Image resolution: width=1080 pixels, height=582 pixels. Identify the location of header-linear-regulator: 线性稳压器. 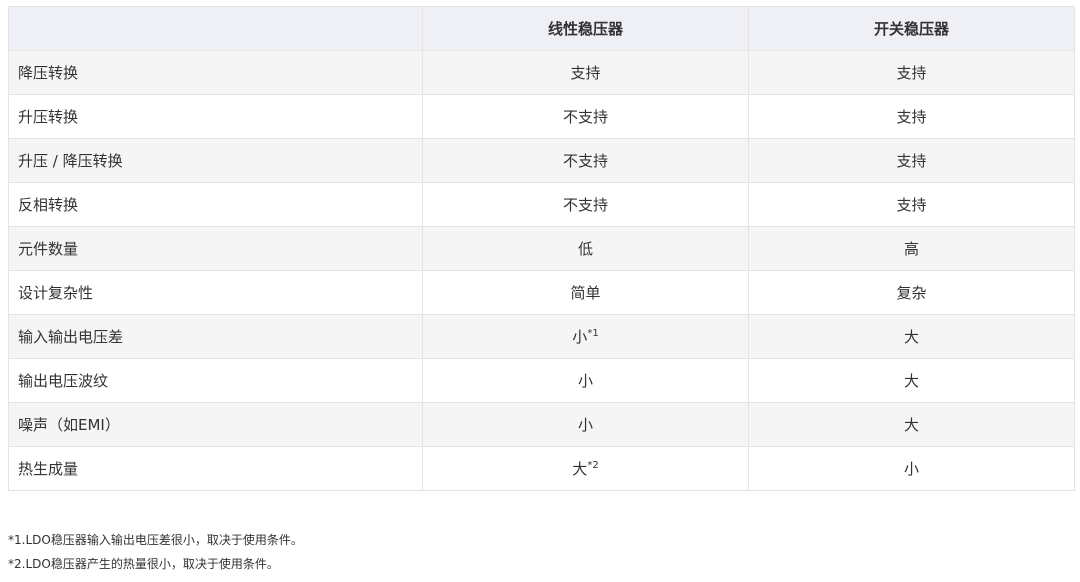
(585, 28).